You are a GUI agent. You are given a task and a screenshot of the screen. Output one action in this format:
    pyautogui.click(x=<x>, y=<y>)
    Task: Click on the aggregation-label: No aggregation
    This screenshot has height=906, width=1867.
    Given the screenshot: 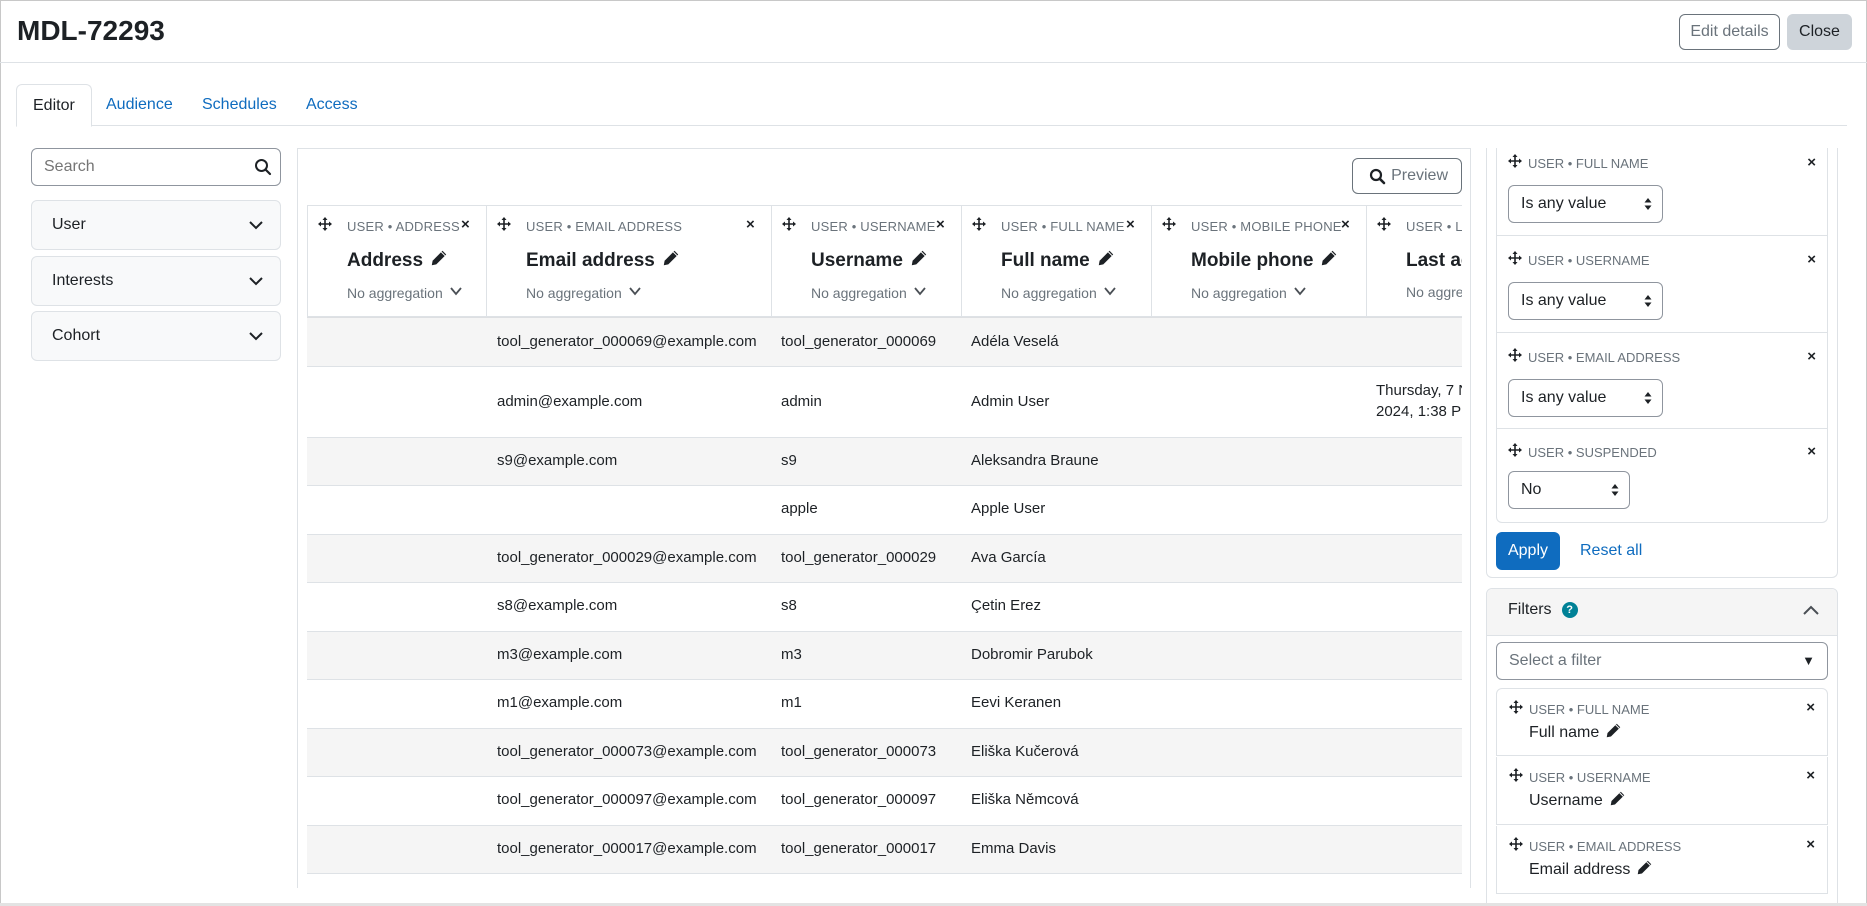 What is the action you would take?
    pyautogui.click(x=574, y=292)
    